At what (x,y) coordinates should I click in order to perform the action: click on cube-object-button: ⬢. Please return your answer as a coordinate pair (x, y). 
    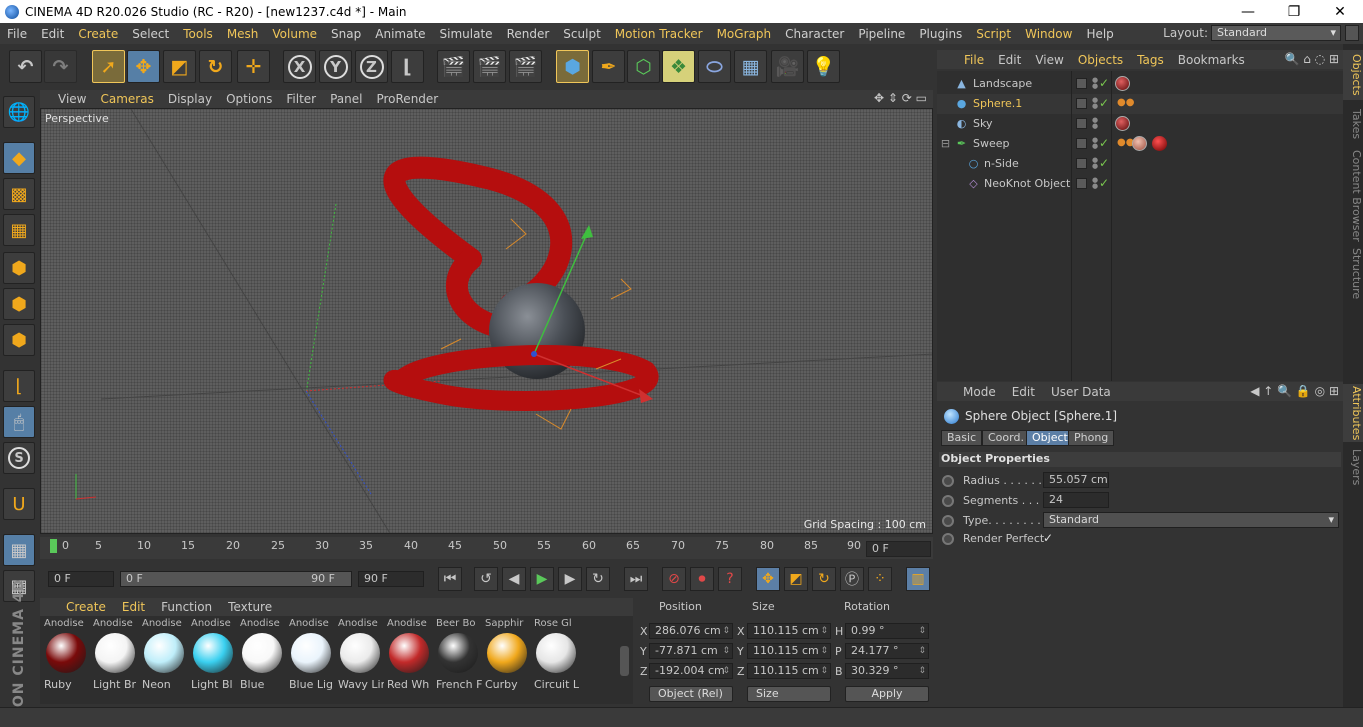
    Looking at the image, I should click on (572, 66).